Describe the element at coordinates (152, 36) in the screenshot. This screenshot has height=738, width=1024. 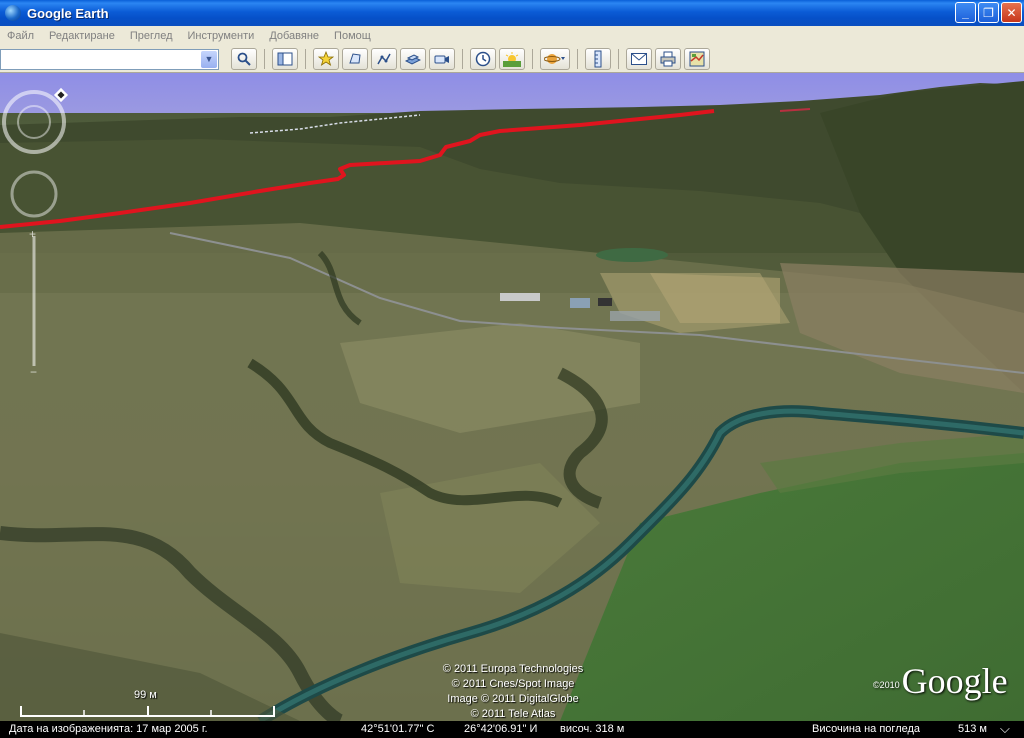
I see `menu-view: Преглед` at that location.